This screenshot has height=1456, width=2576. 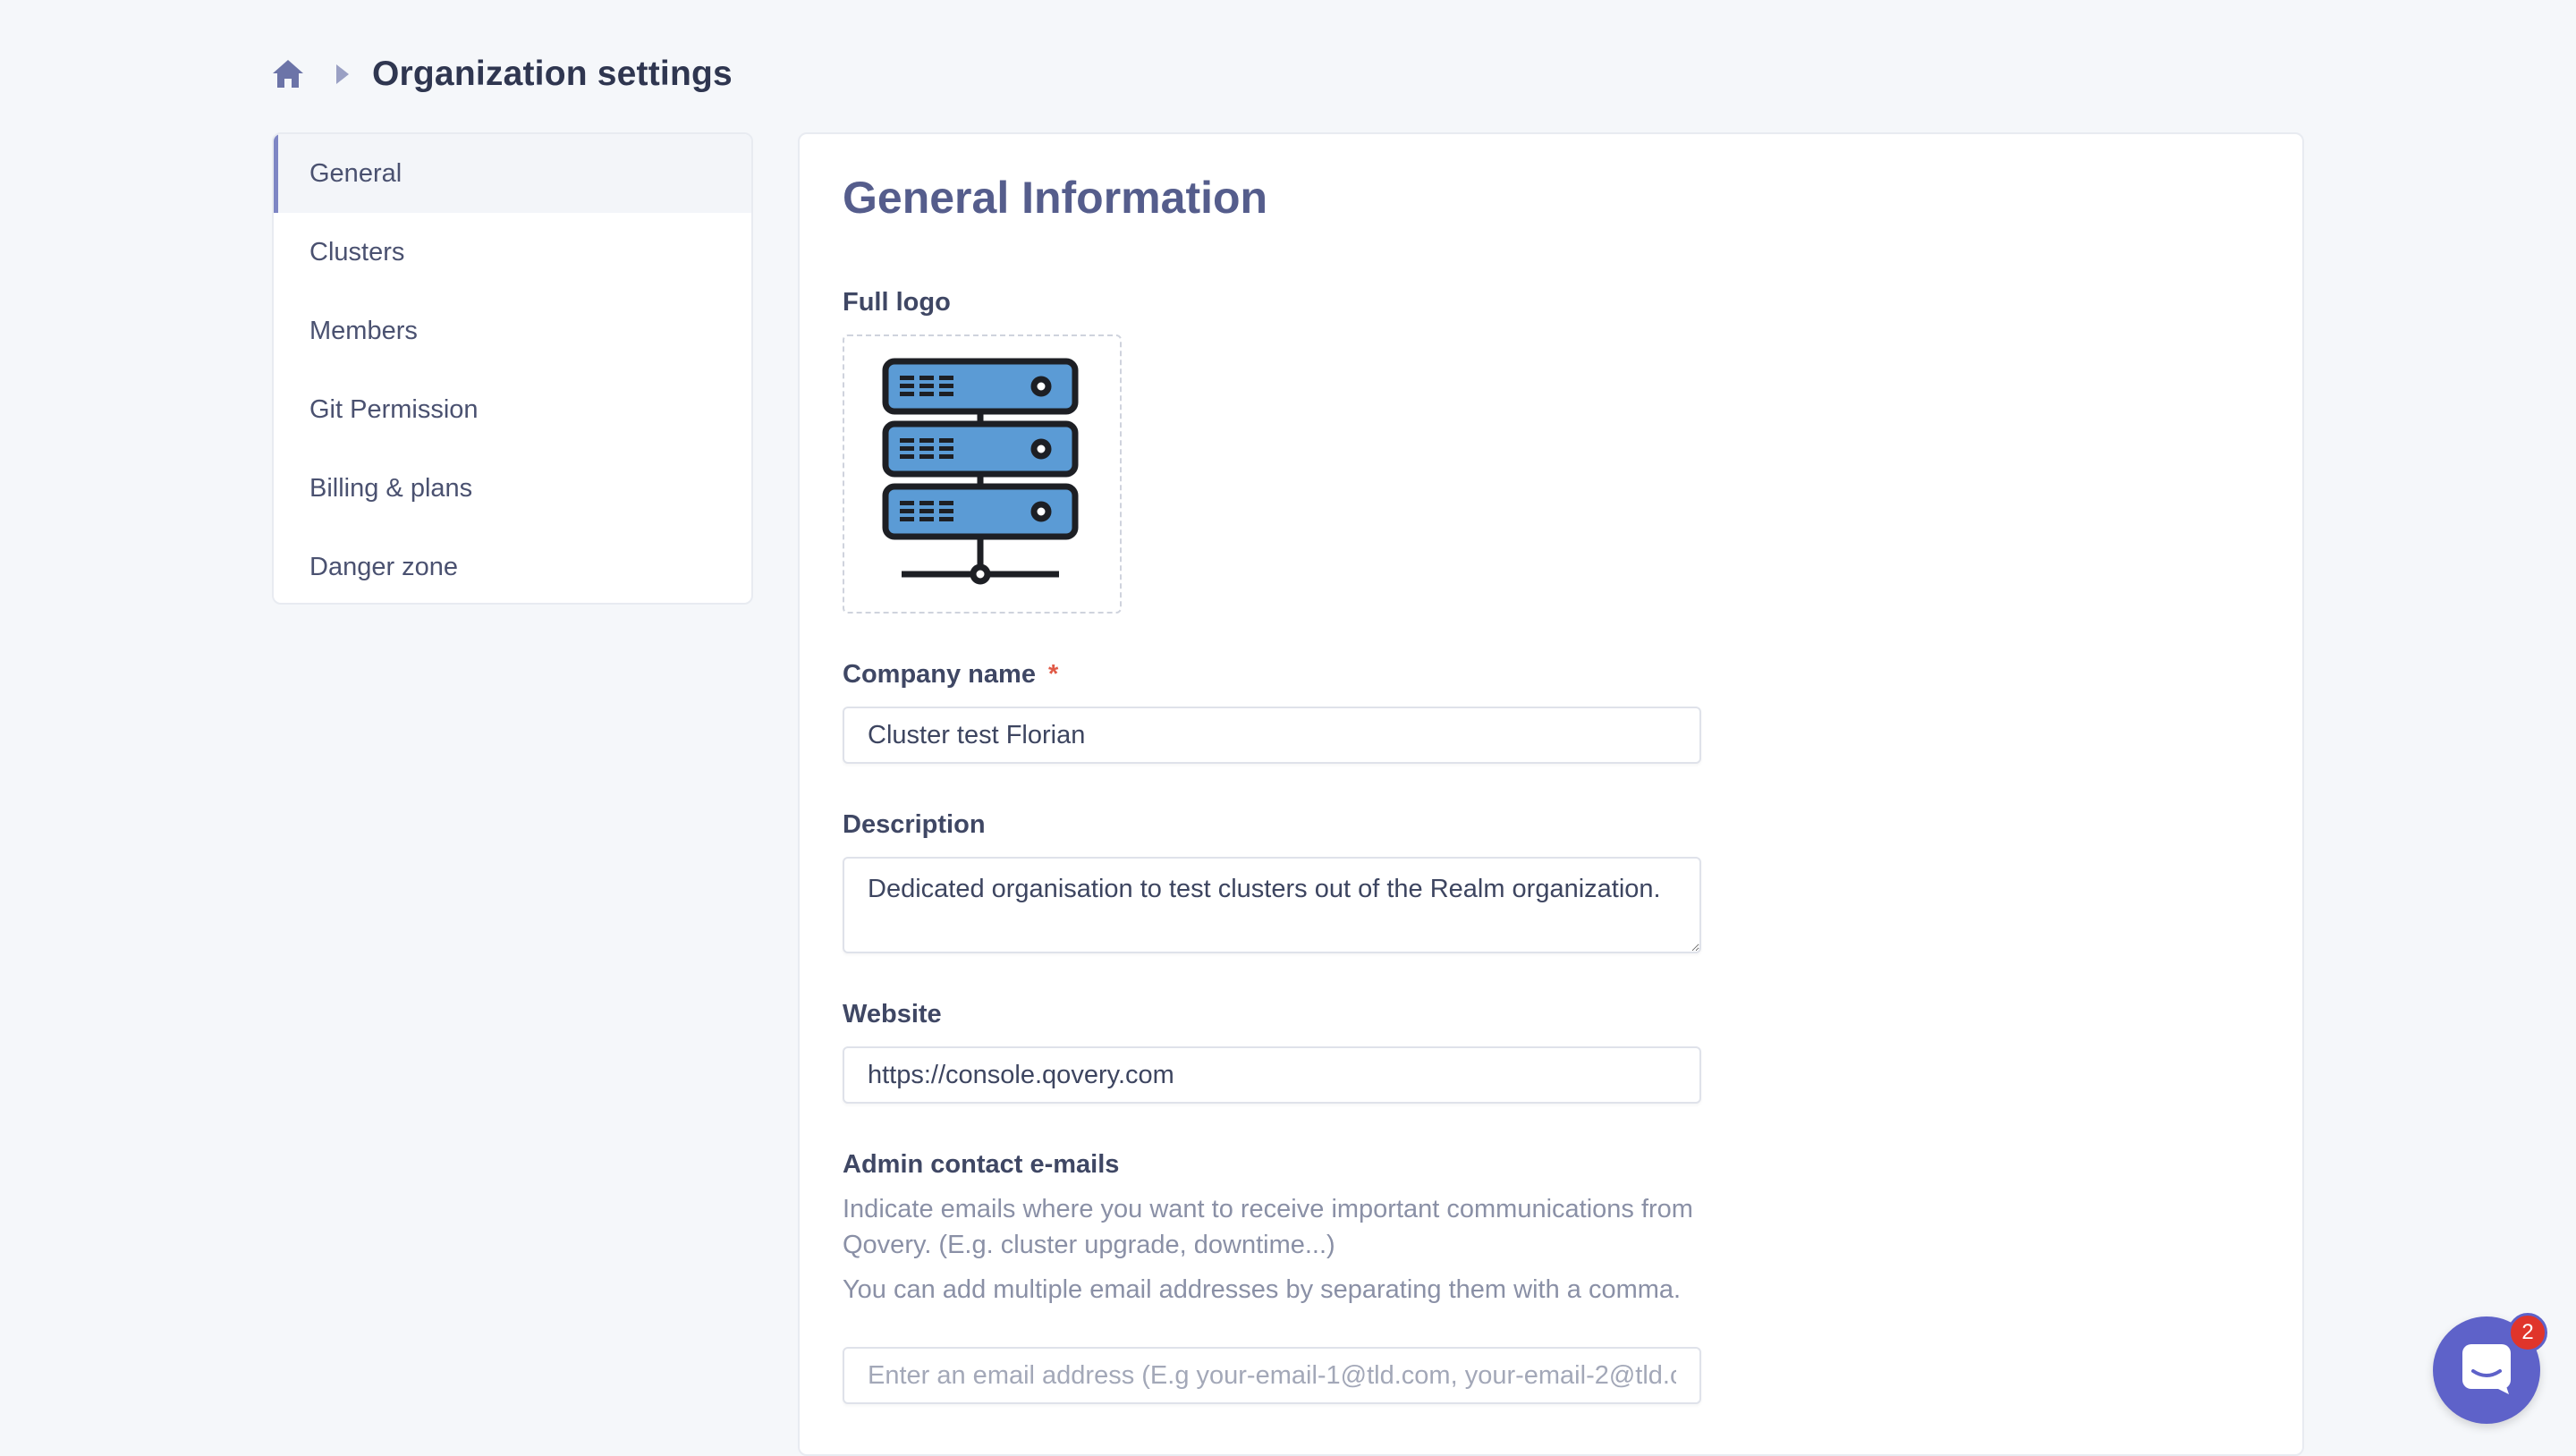 I want to click on sidebar-item-general: General, so click(x=512, y=173).